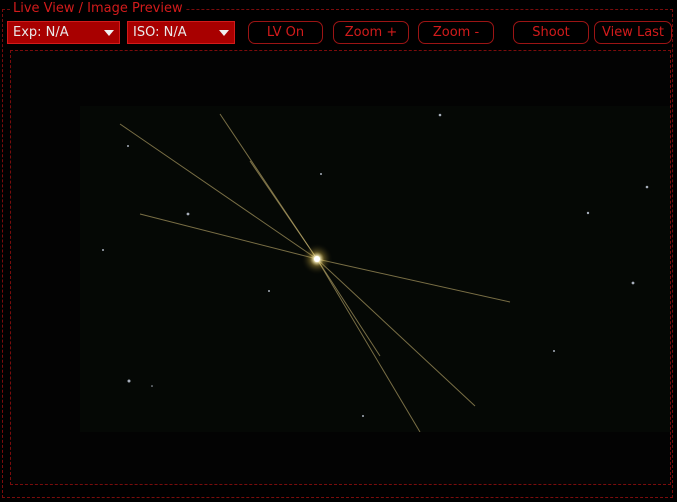 The width and height of the screenshot is (677, 502). What do you see at coordinates (98, 9) in the screenshot?
I see `panel-title: Live View / Image Preview` at bounding box center [98, 9].